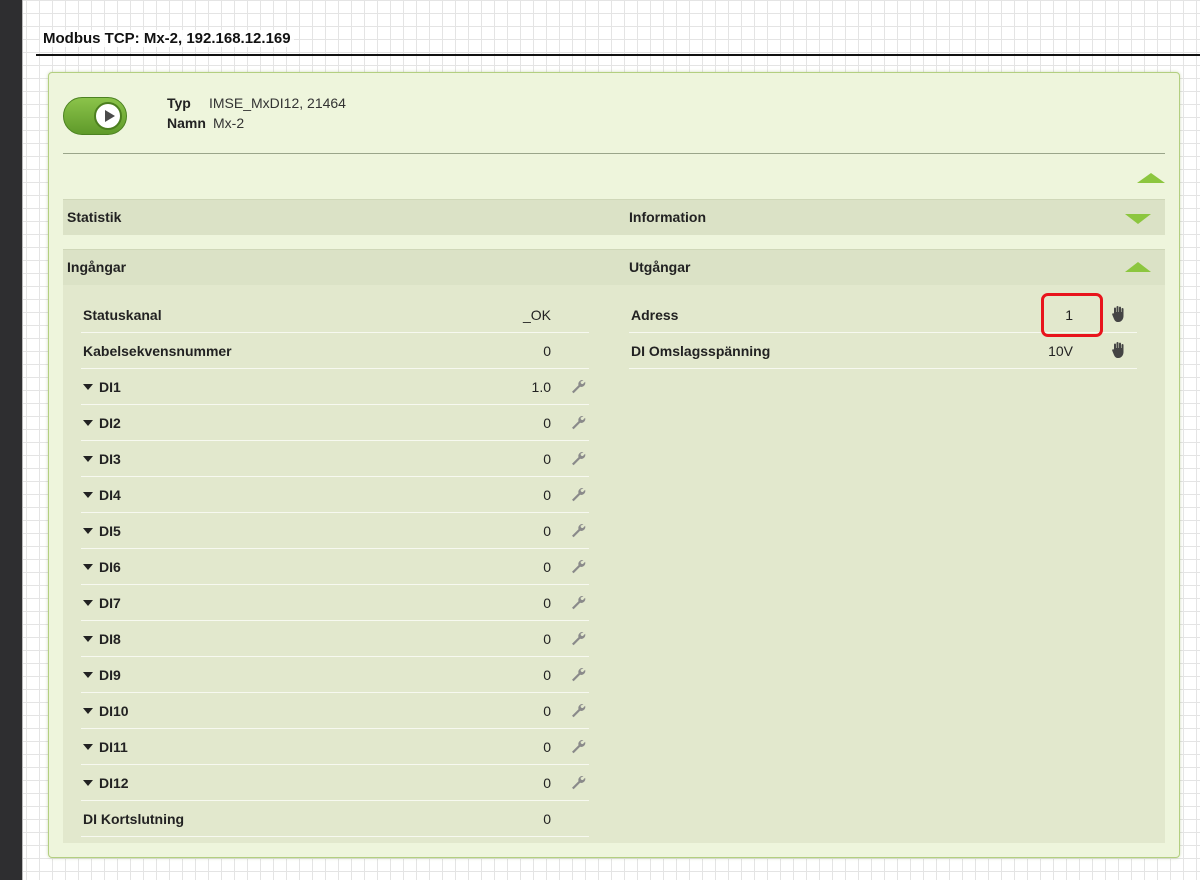  What do you see at coordinates (335, 315) in the screenshot?
I see `input-row: Statuskanal _OK` at bounding box center [335, 315].